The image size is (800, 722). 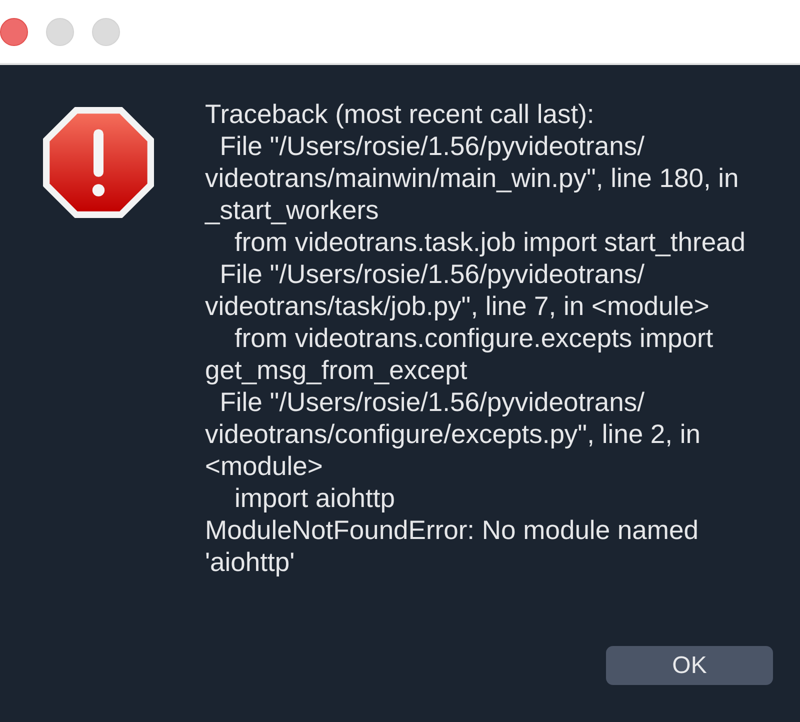 What do you see at coordinates (472, 178) in the screenshot?
I see `traceback-line: videotrans/mainwin/main_win.py", line 180, in` at bounding box center [472, 178].